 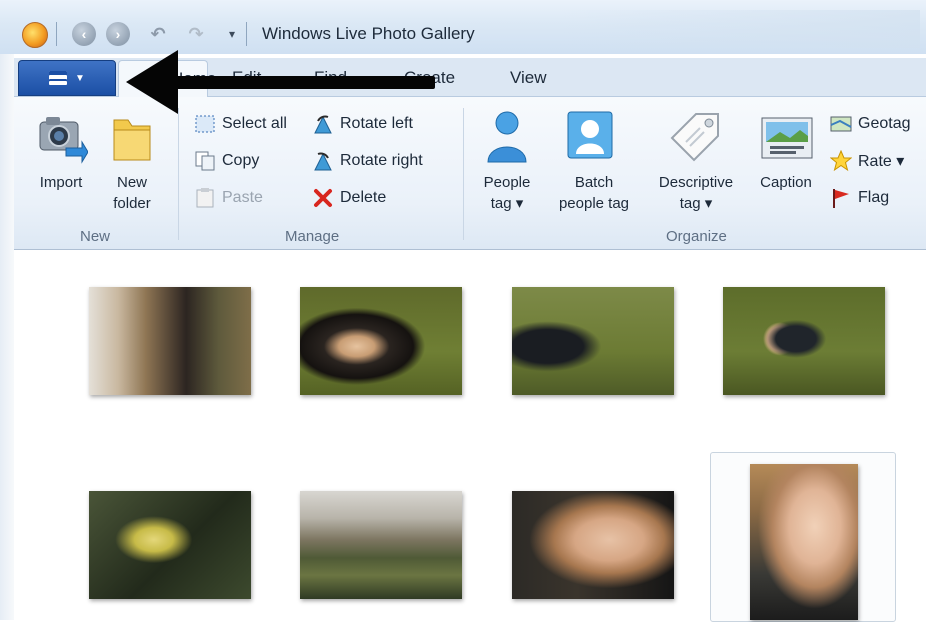 What do you see at coordinates (841, 198) in the screenshot?
I see `flag-icon` at bounding box center [841, 198].